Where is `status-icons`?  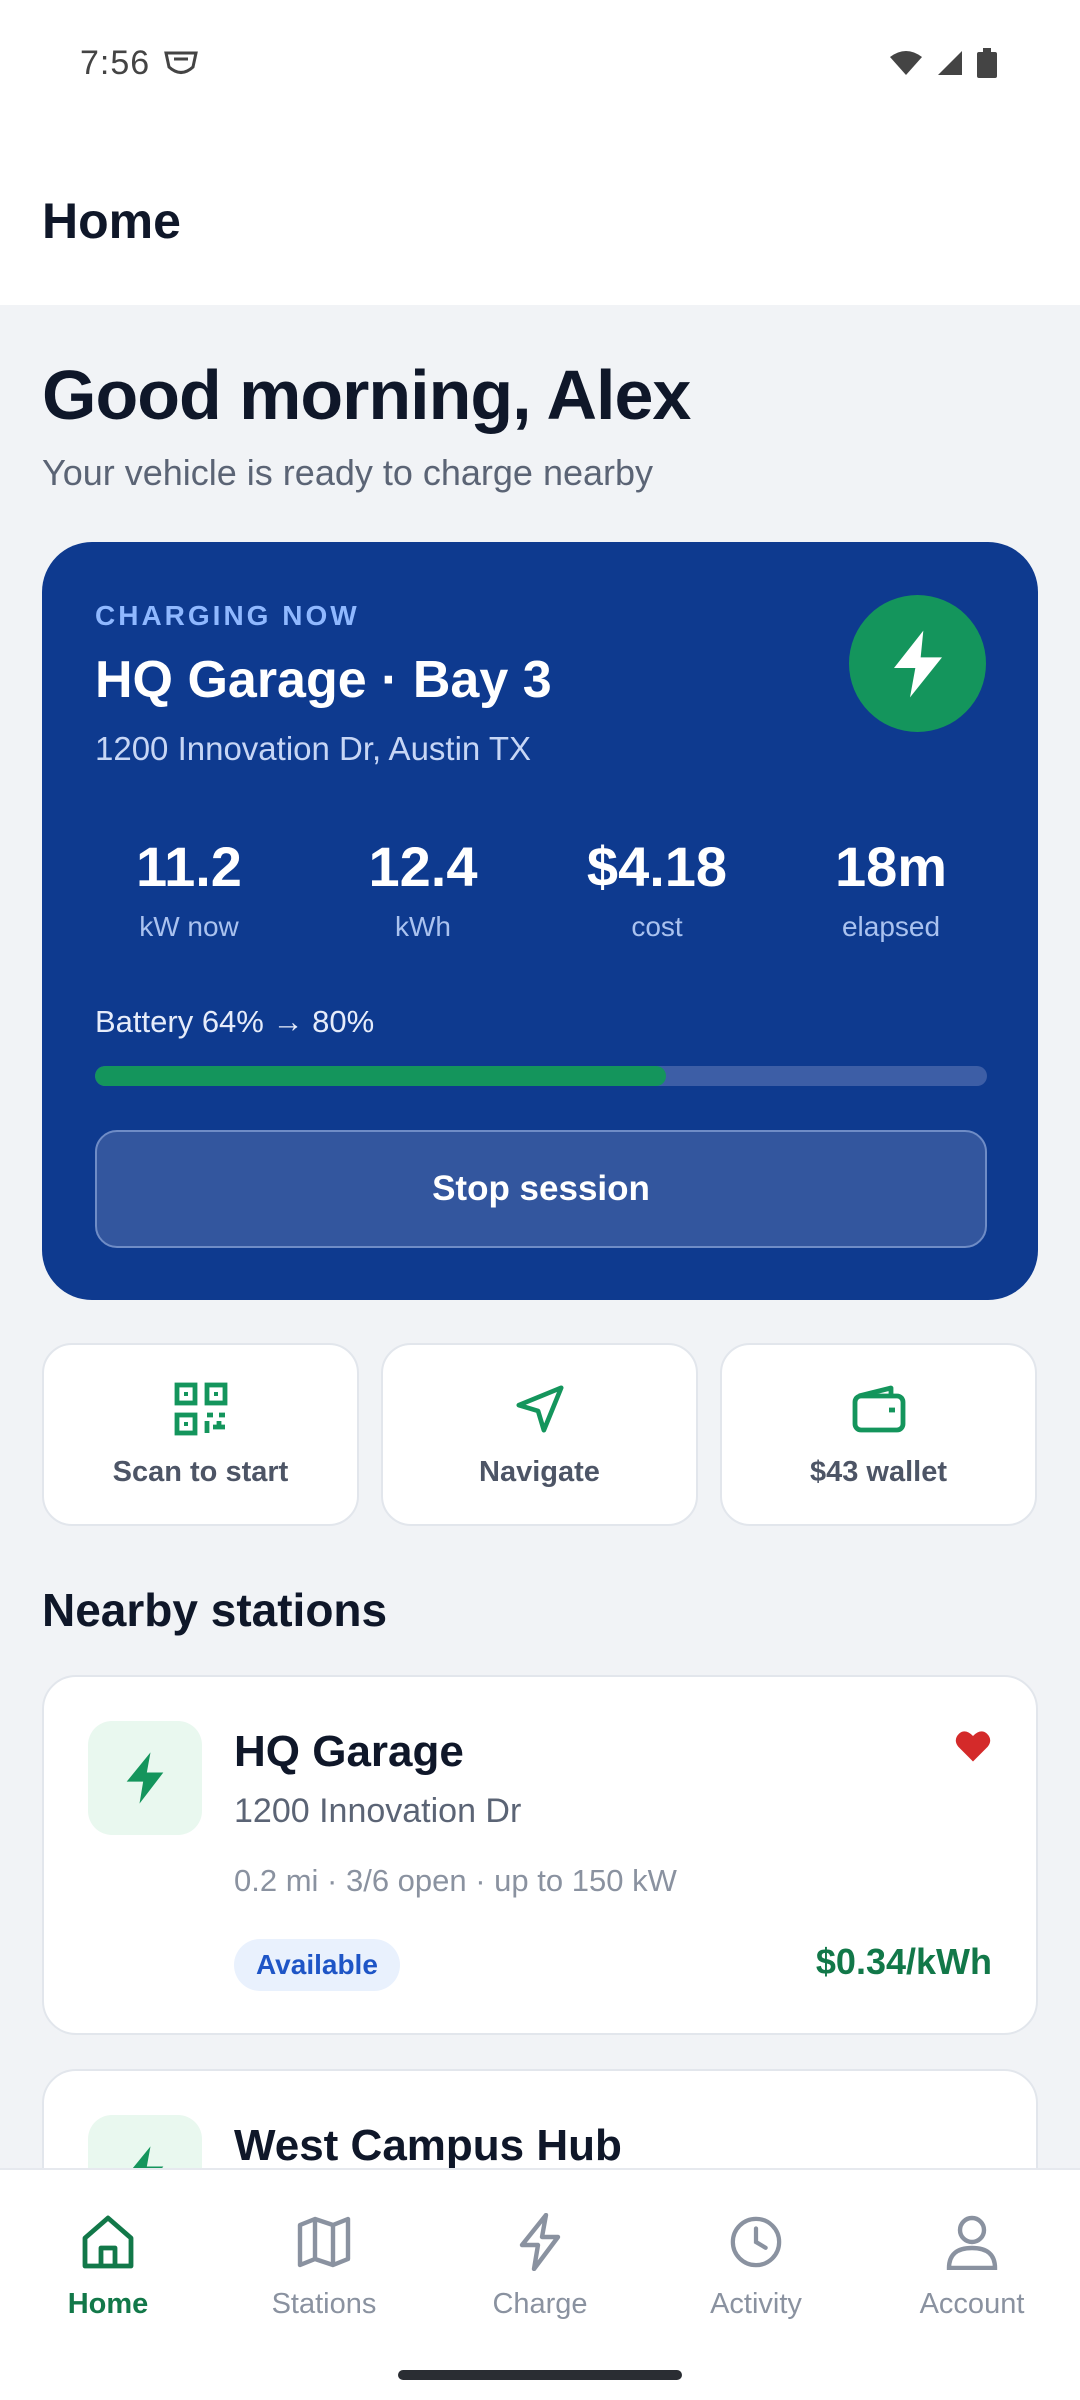
status-icons is located at coordinates (943, 65).